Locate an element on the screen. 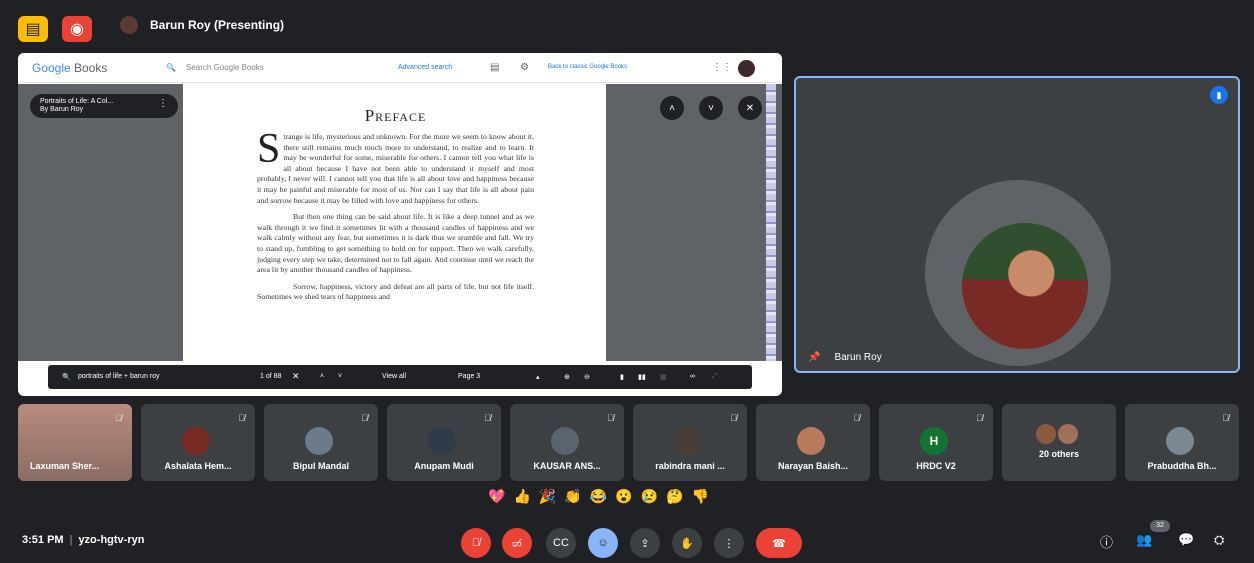  fullscreen-icon: ⤢ is located at coordinates (715, 377).